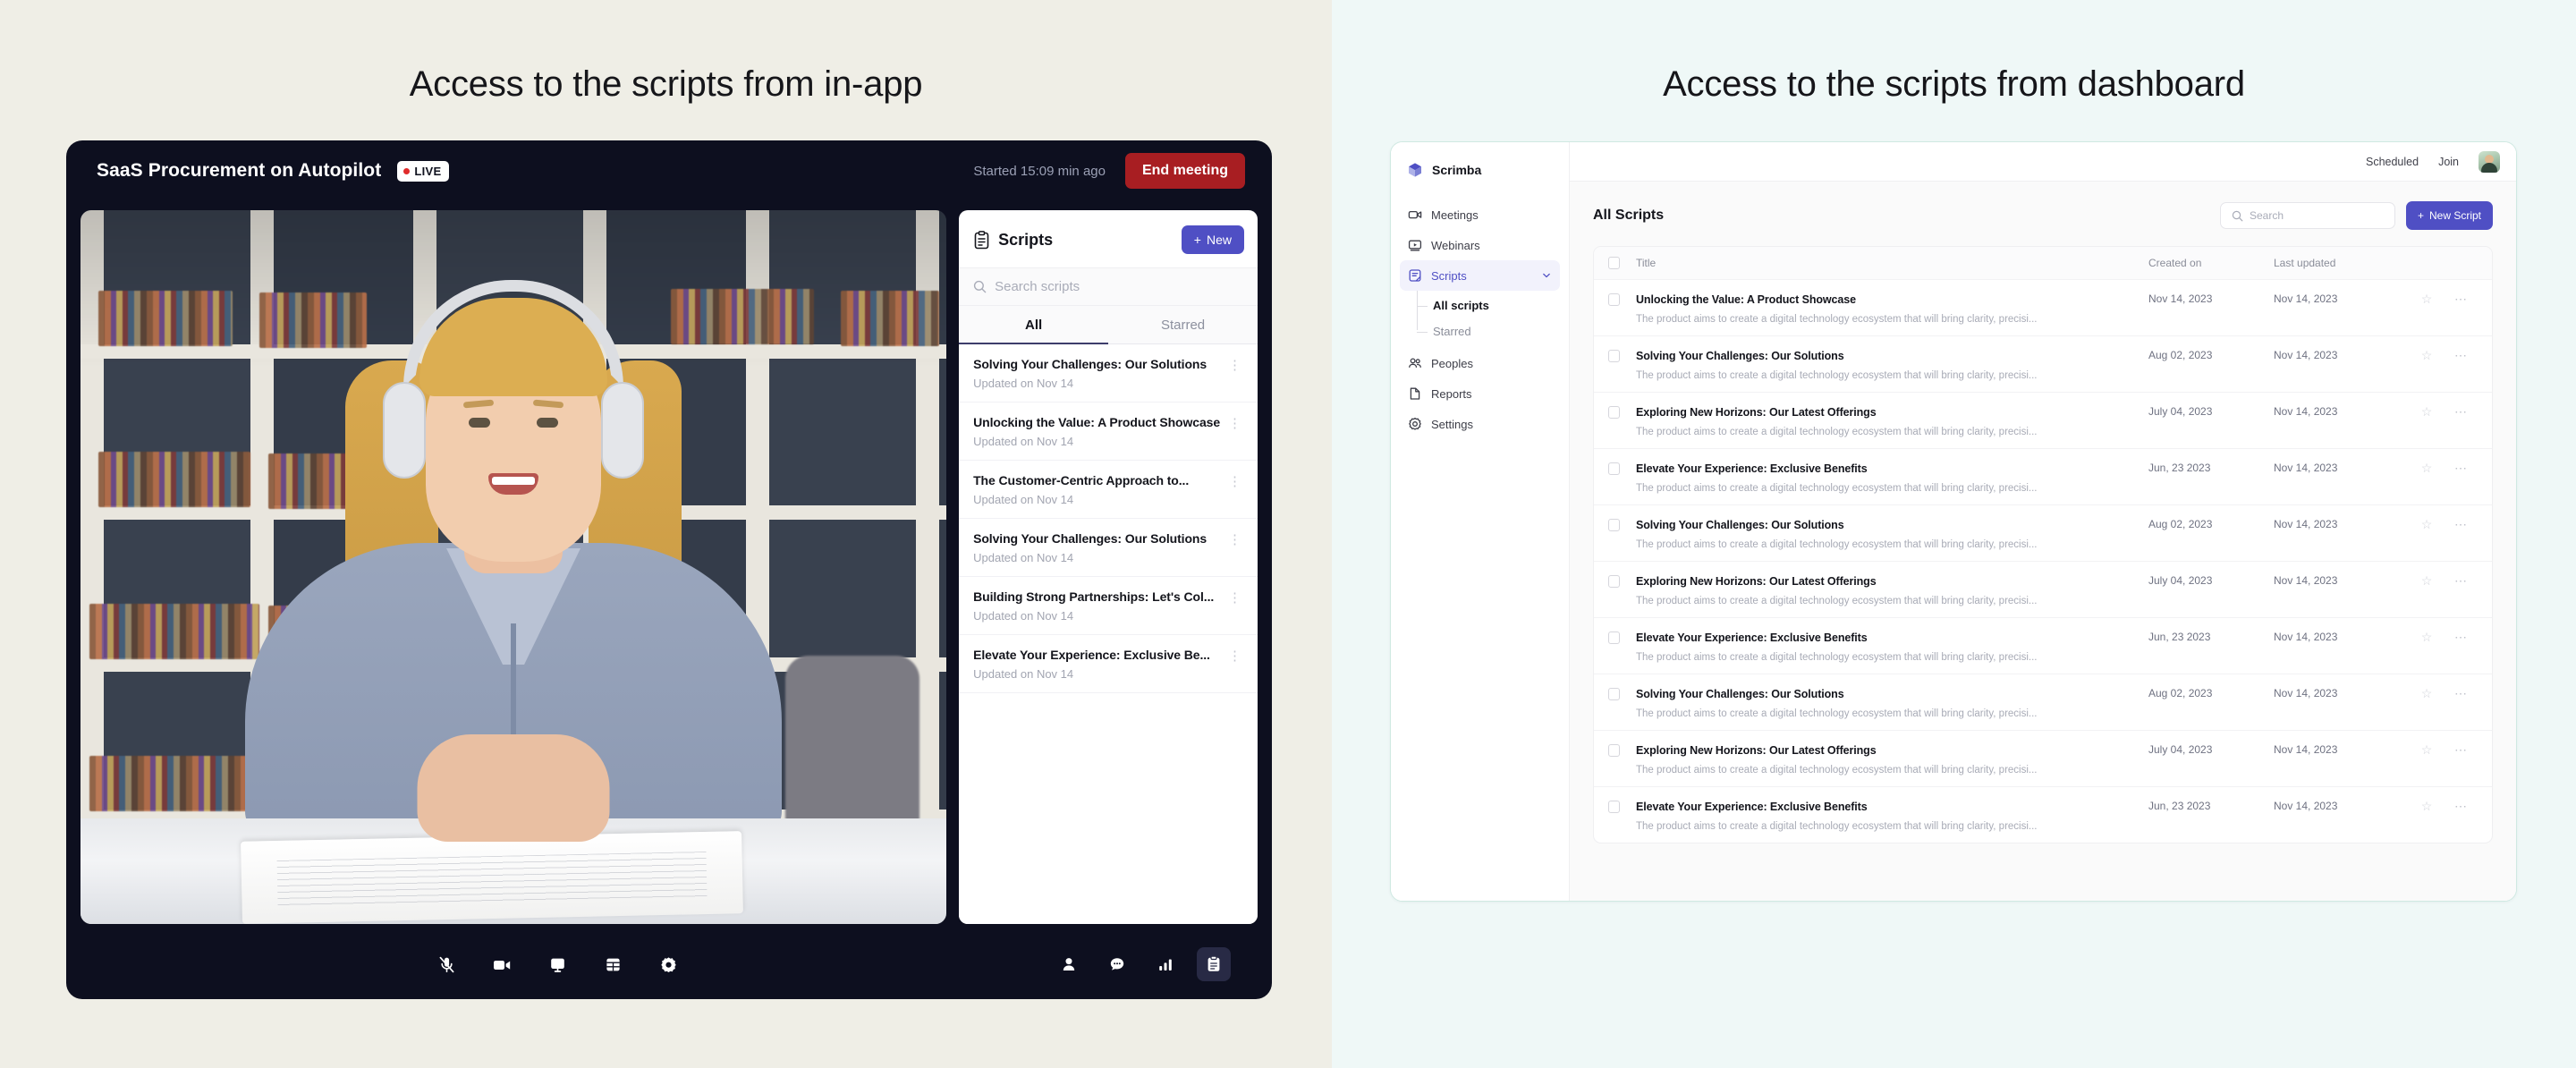 The image size is (2576, 1068). Describe the element at coordinates (1212, 239) in the screenshot. I see `new-script-button: + New` at that location.